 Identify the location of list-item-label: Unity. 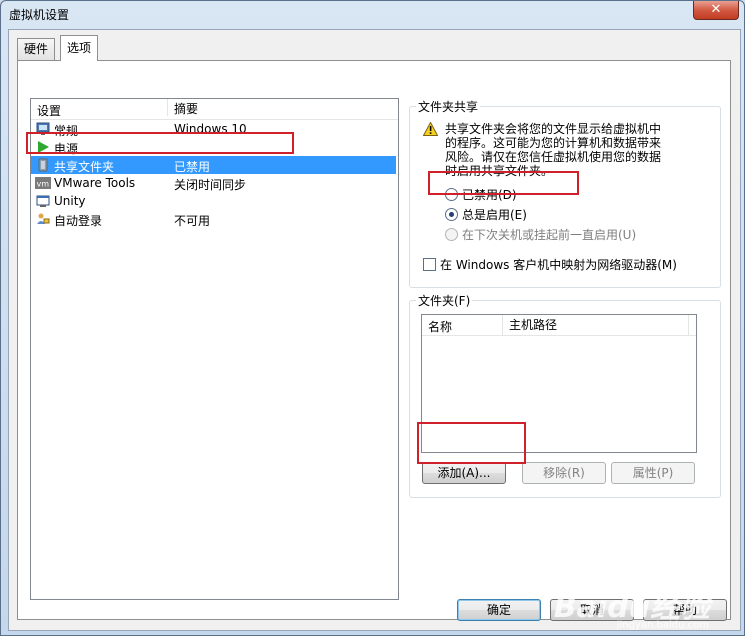
(70, 201).